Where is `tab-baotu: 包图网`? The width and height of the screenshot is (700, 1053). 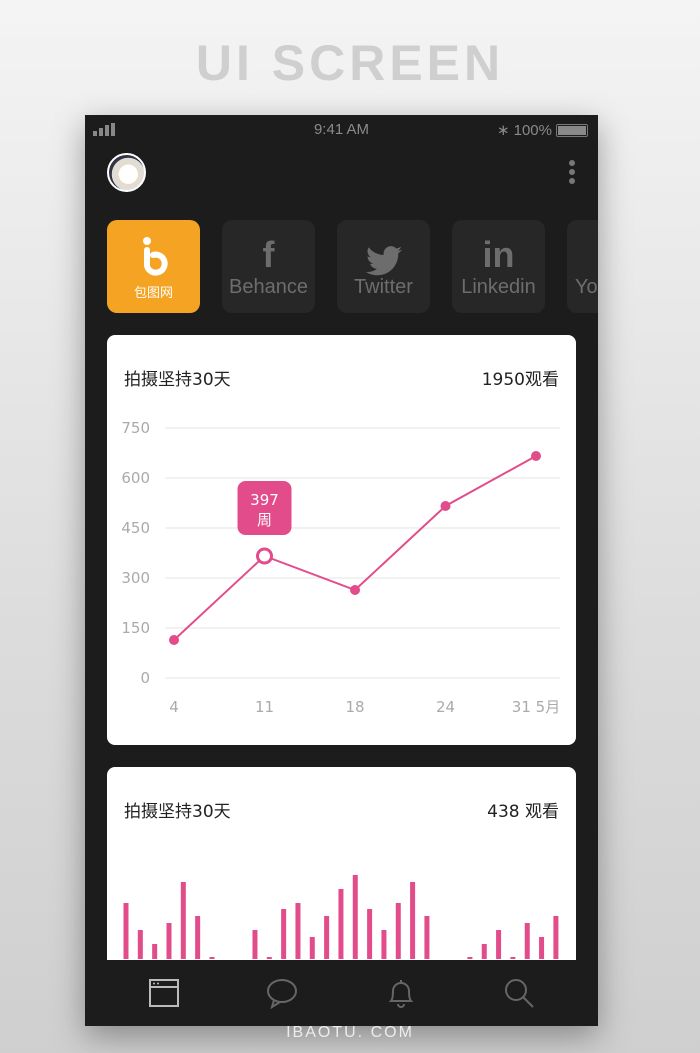 tab-baotu: 包图网 is located at coordinates (153, 266).